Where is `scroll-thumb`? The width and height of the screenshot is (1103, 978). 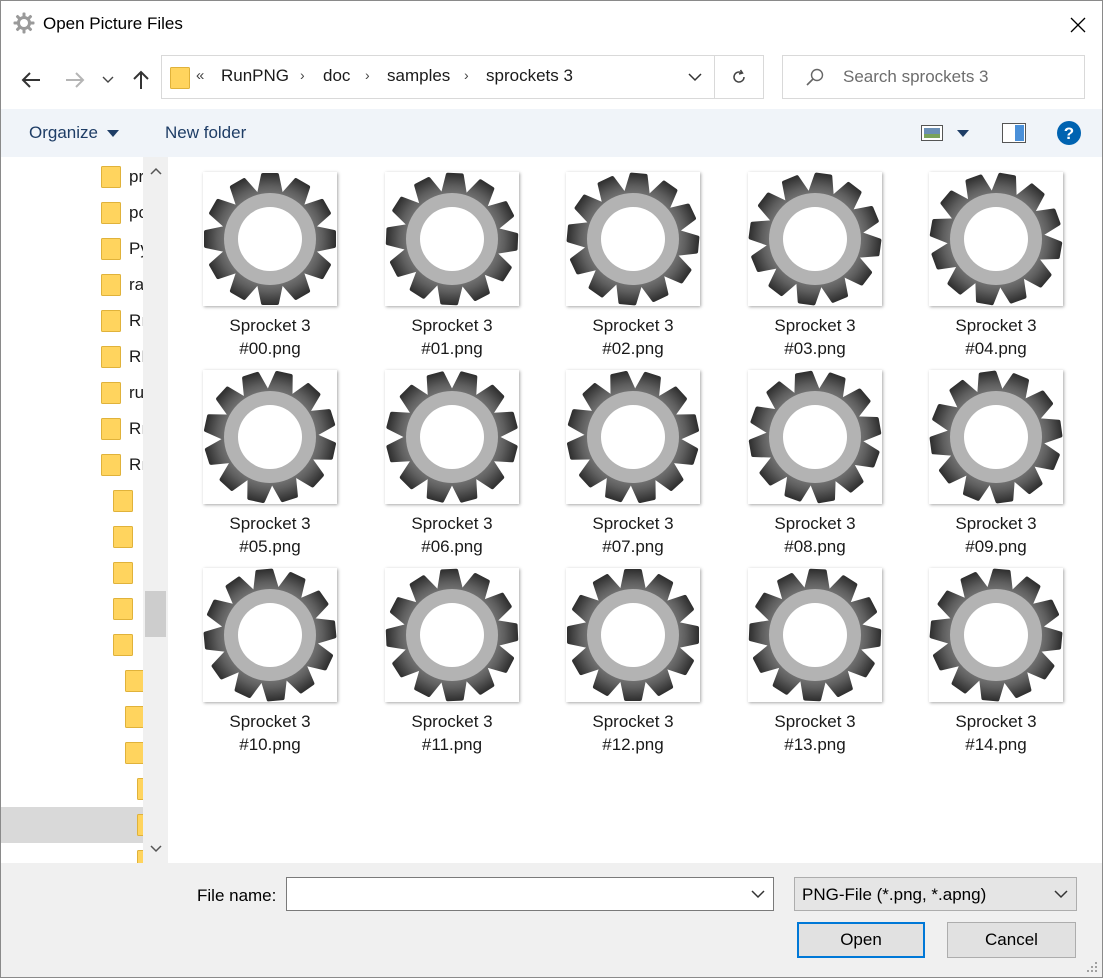
scroll-thumb is located at coordinates (155, 614).